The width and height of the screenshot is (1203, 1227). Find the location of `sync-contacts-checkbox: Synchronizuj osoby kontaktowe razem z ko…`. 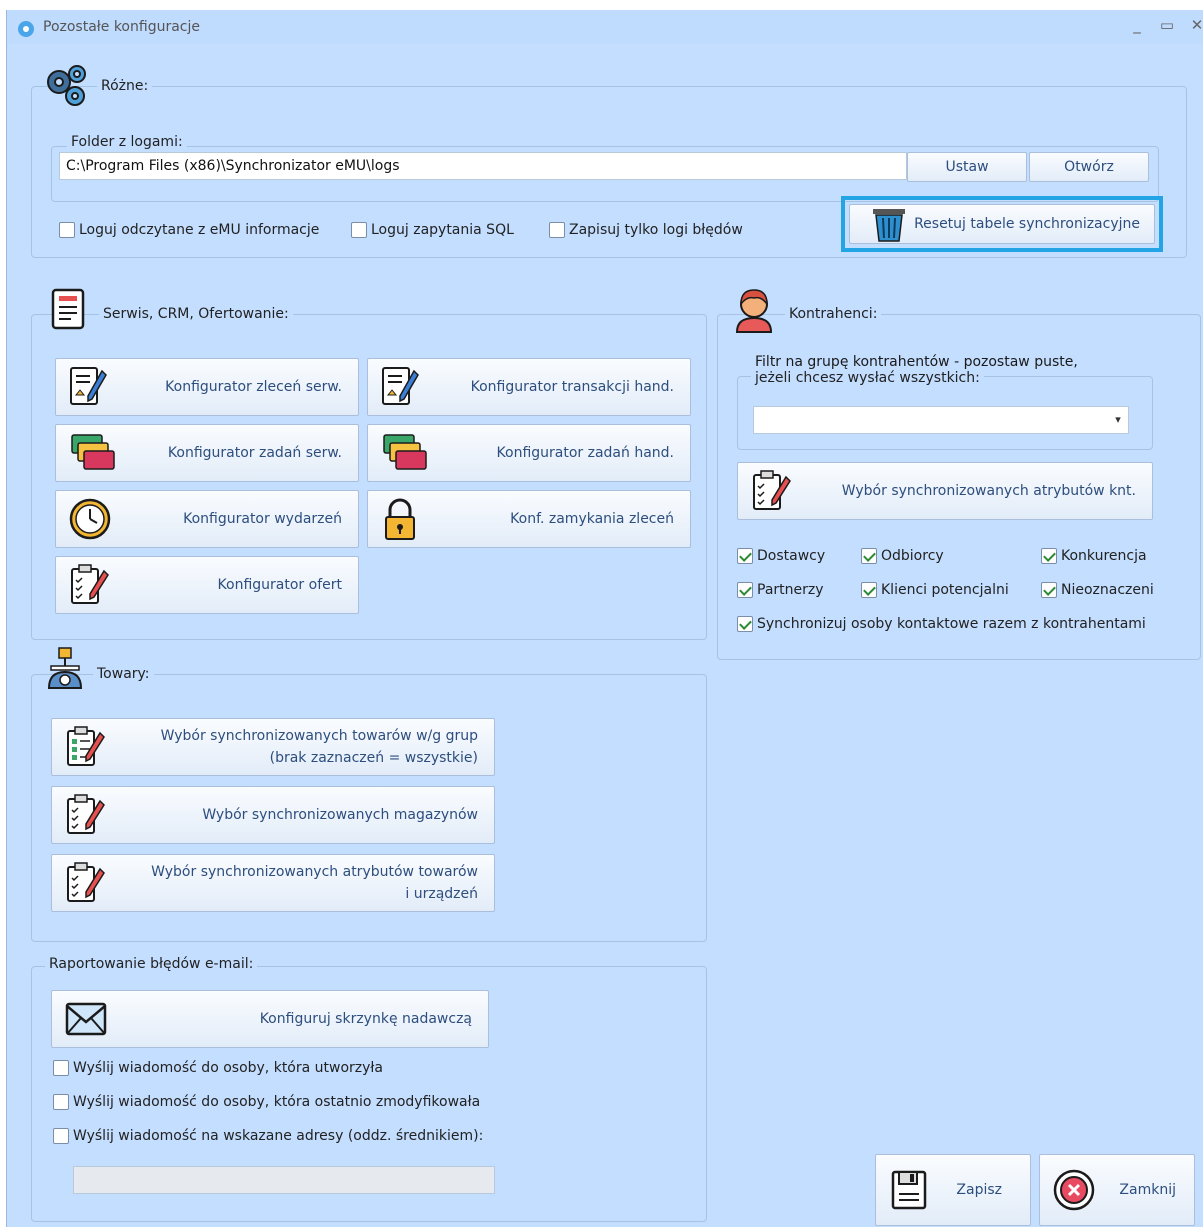

sync-contacts-checkbox: Synchronizuj osoby kontaktowe razem z ko… is located at coordinates (941, 624).